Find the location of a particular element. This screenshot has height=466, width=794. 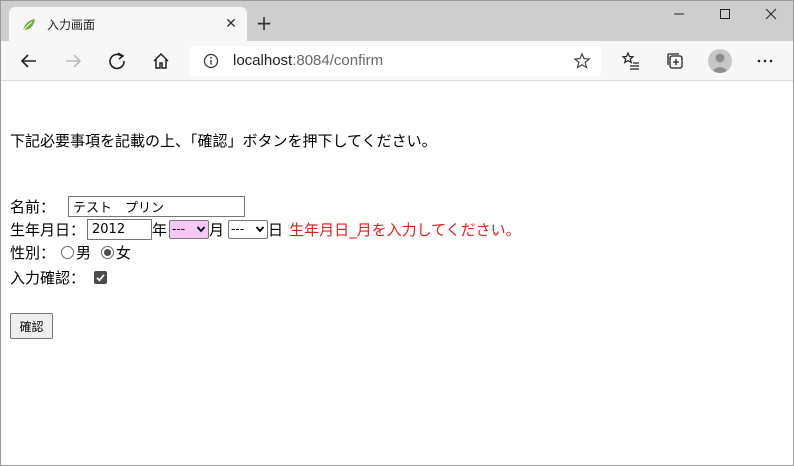

profile-avatar-icon is located at coordinates (720, 61).